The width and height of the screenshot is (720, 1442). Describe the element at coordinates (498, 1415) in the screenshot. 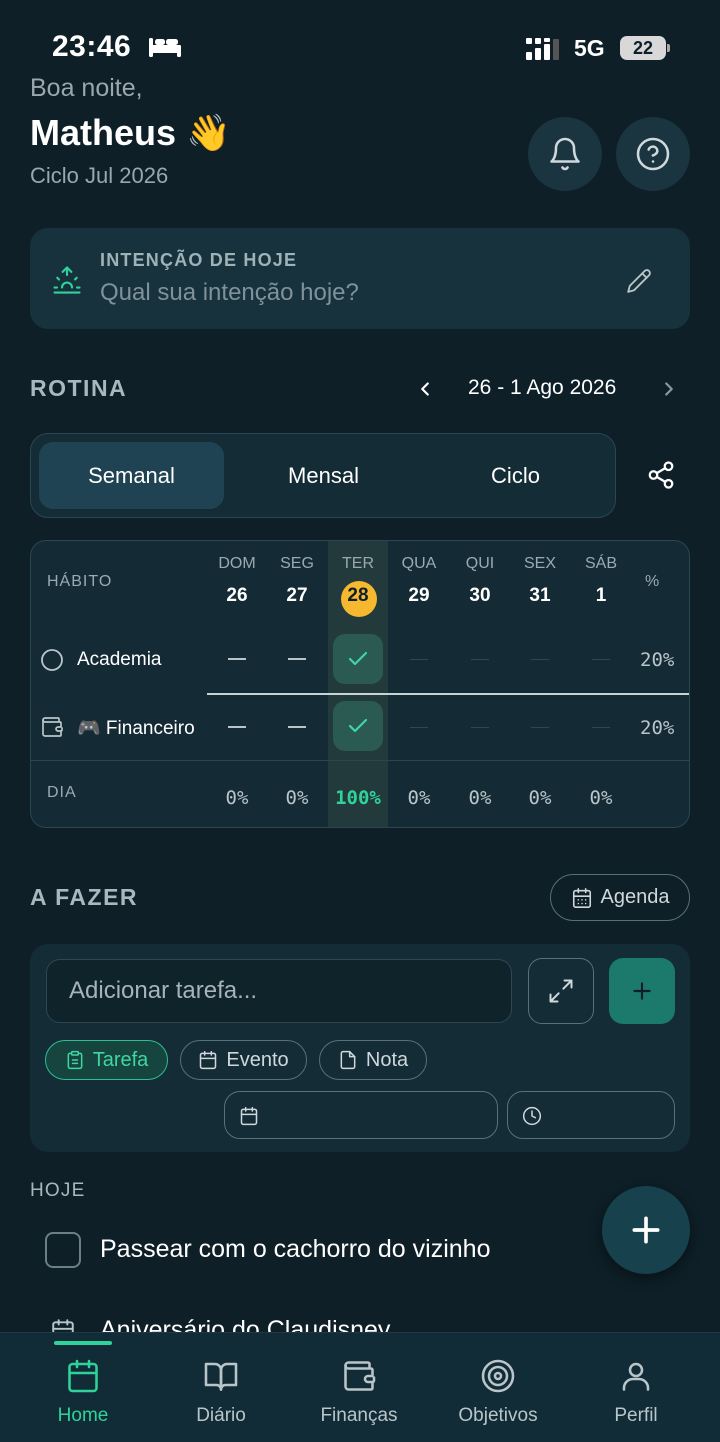

I see `nav-label: Objetivos` at that location.